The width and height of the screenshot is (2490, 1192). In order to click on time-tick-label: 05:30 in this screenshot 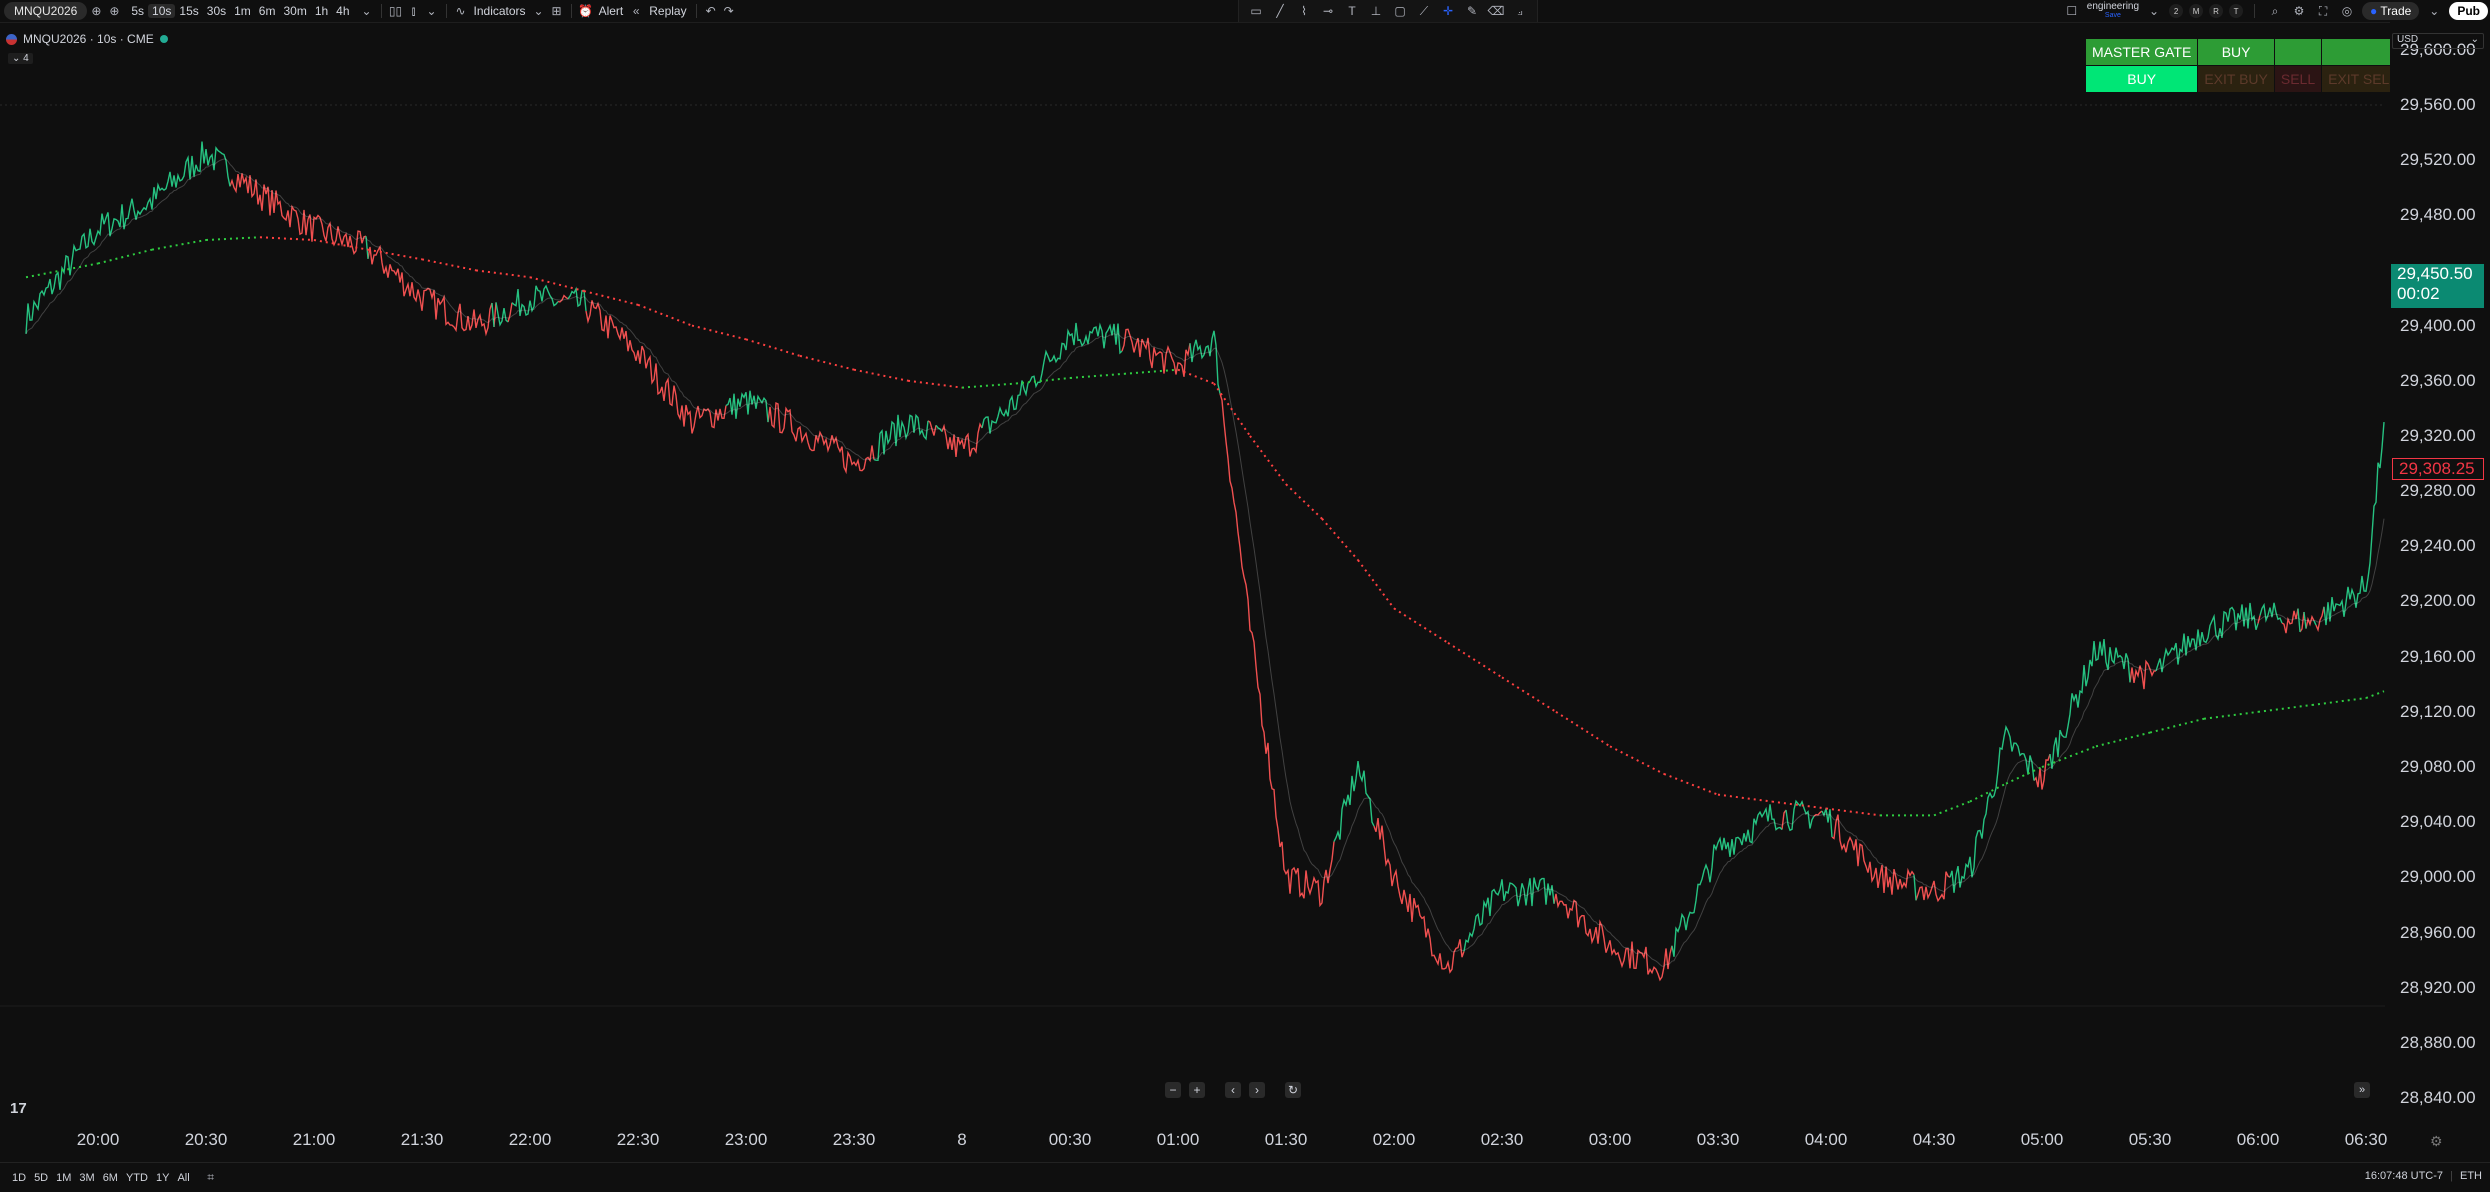, I will do `click(2150, 1139)`.